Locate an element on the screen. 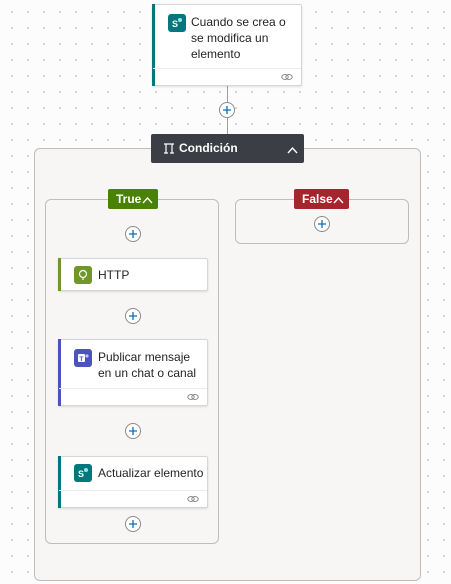 The image size is (451, 584). true-branch-label: True is located at coordinates (133, 199).